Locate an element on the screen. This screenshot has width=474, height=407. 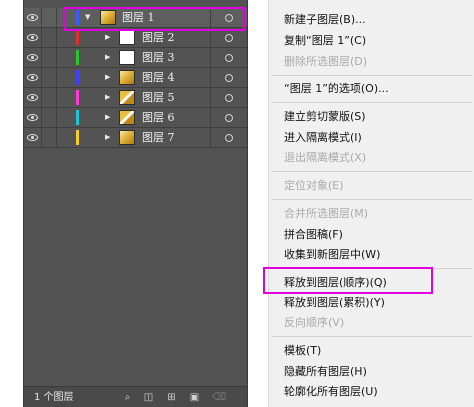
menu-item-reverse-order: 反向顺序(V) is located at coordinates (314, 323).